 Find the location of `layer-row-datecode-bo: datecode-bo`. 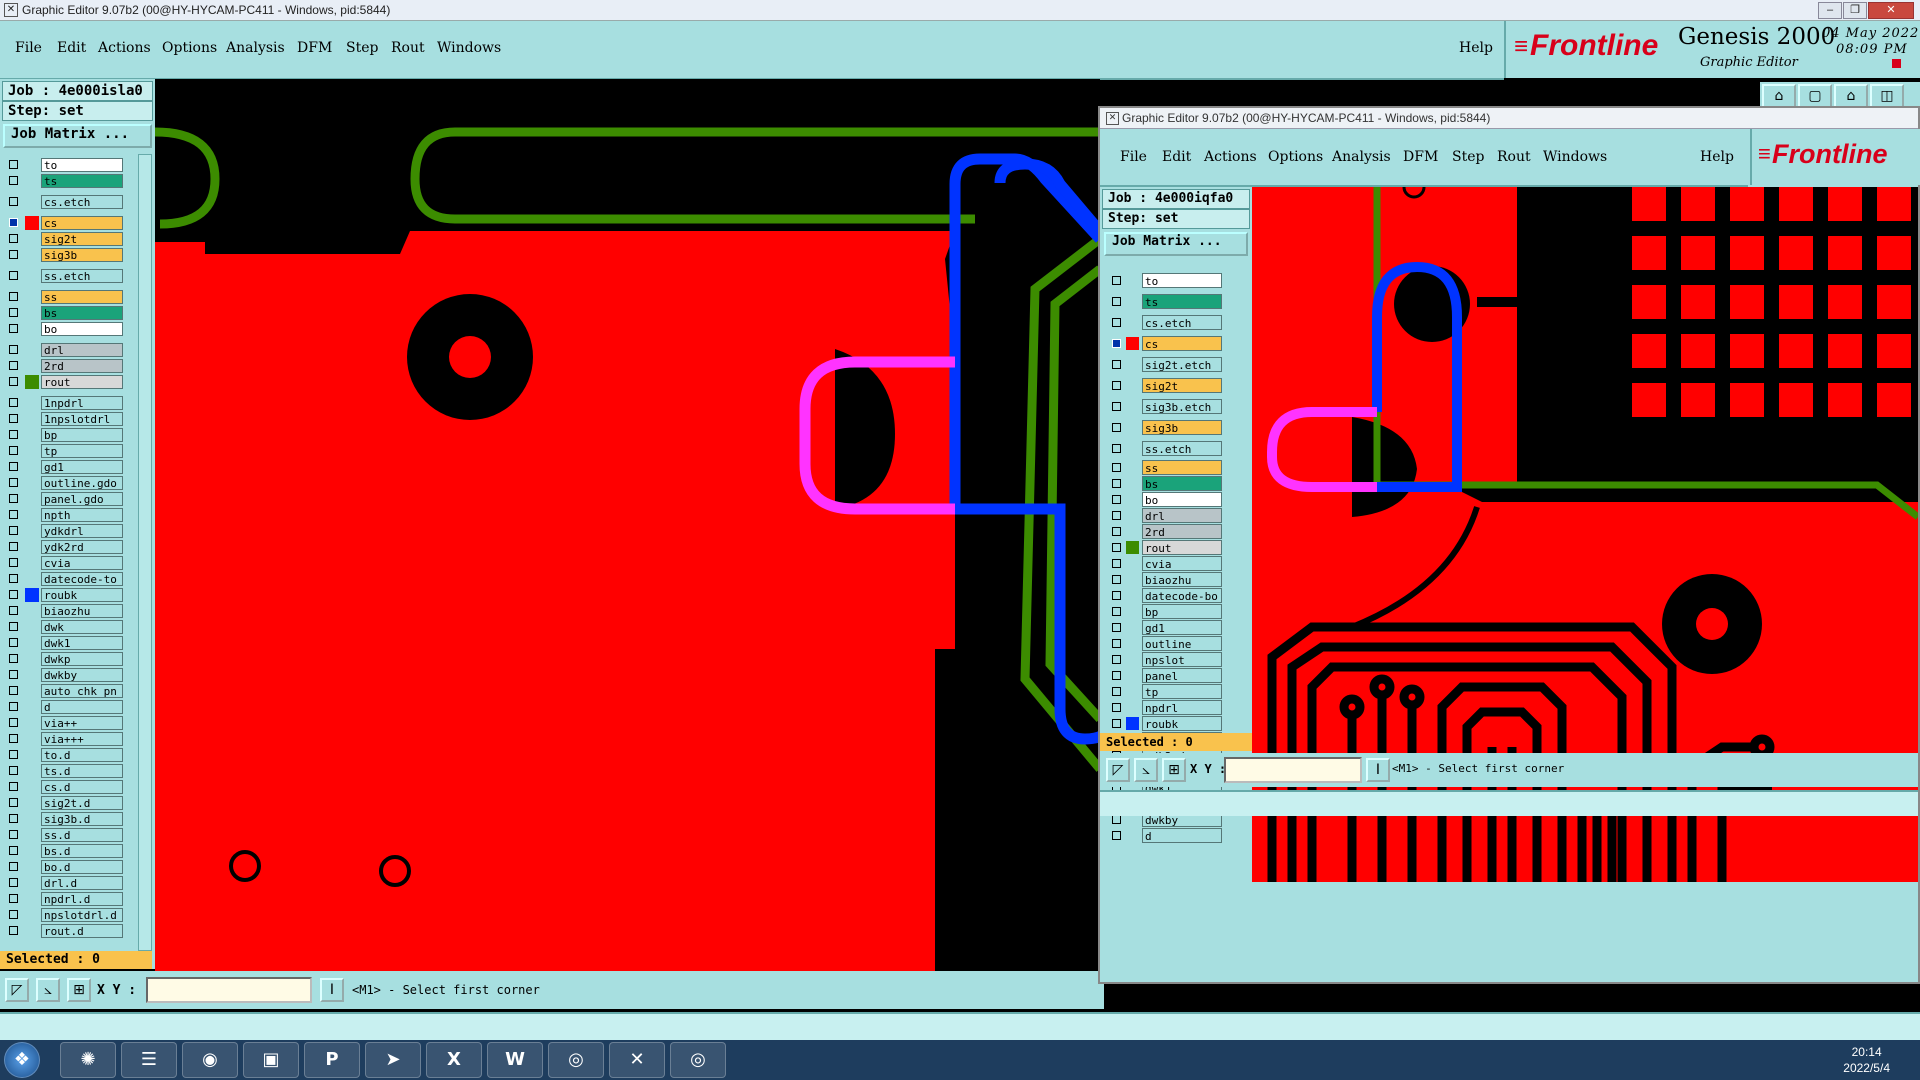

layer-row-datecode-bo: datecode-bo is located at coordinates (1179, 595).